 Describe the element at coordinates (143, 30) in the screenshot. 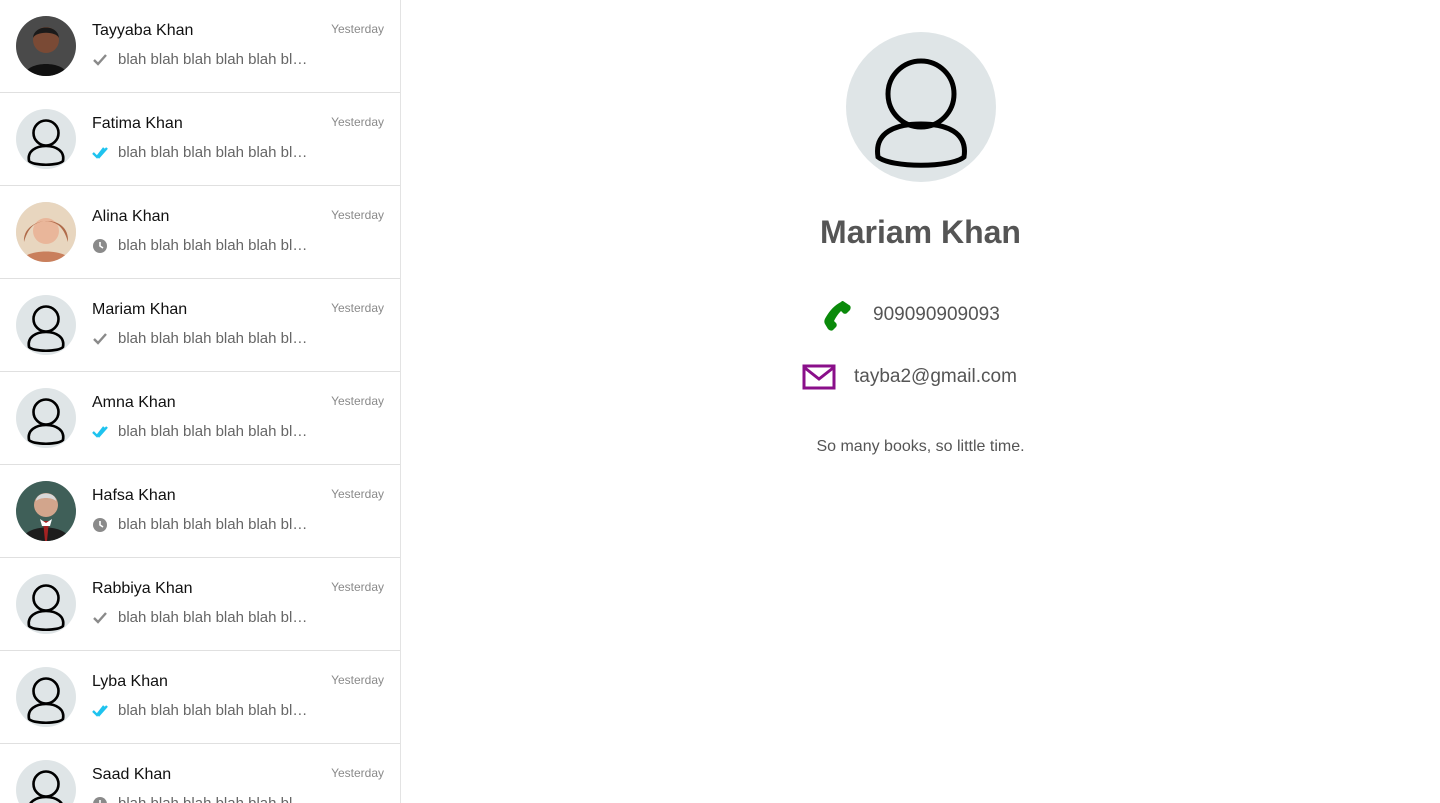

I see `contact-name: Tayyaba Khan` at that location.